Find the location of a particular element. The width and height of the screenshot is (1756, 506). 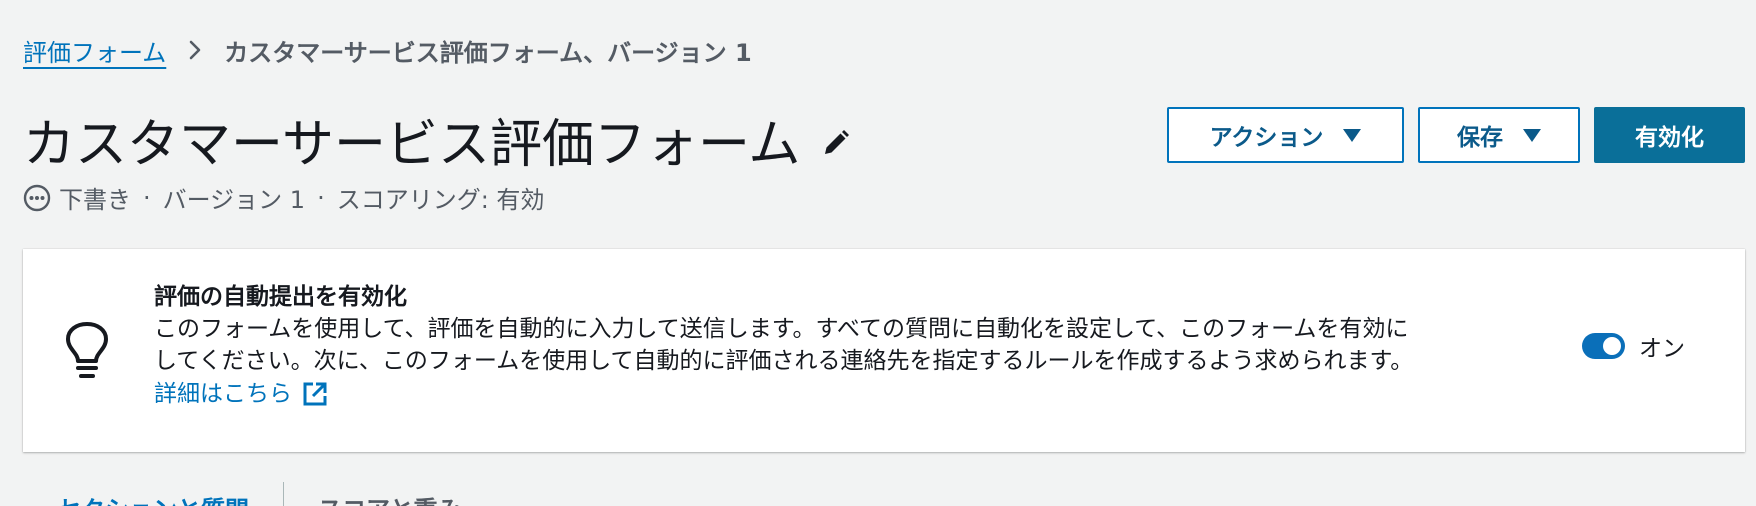

breadcrumb: 評価フォーム カスタマーサービス評価フォーム、バージョン 1 is located at coordinates (387, 50).